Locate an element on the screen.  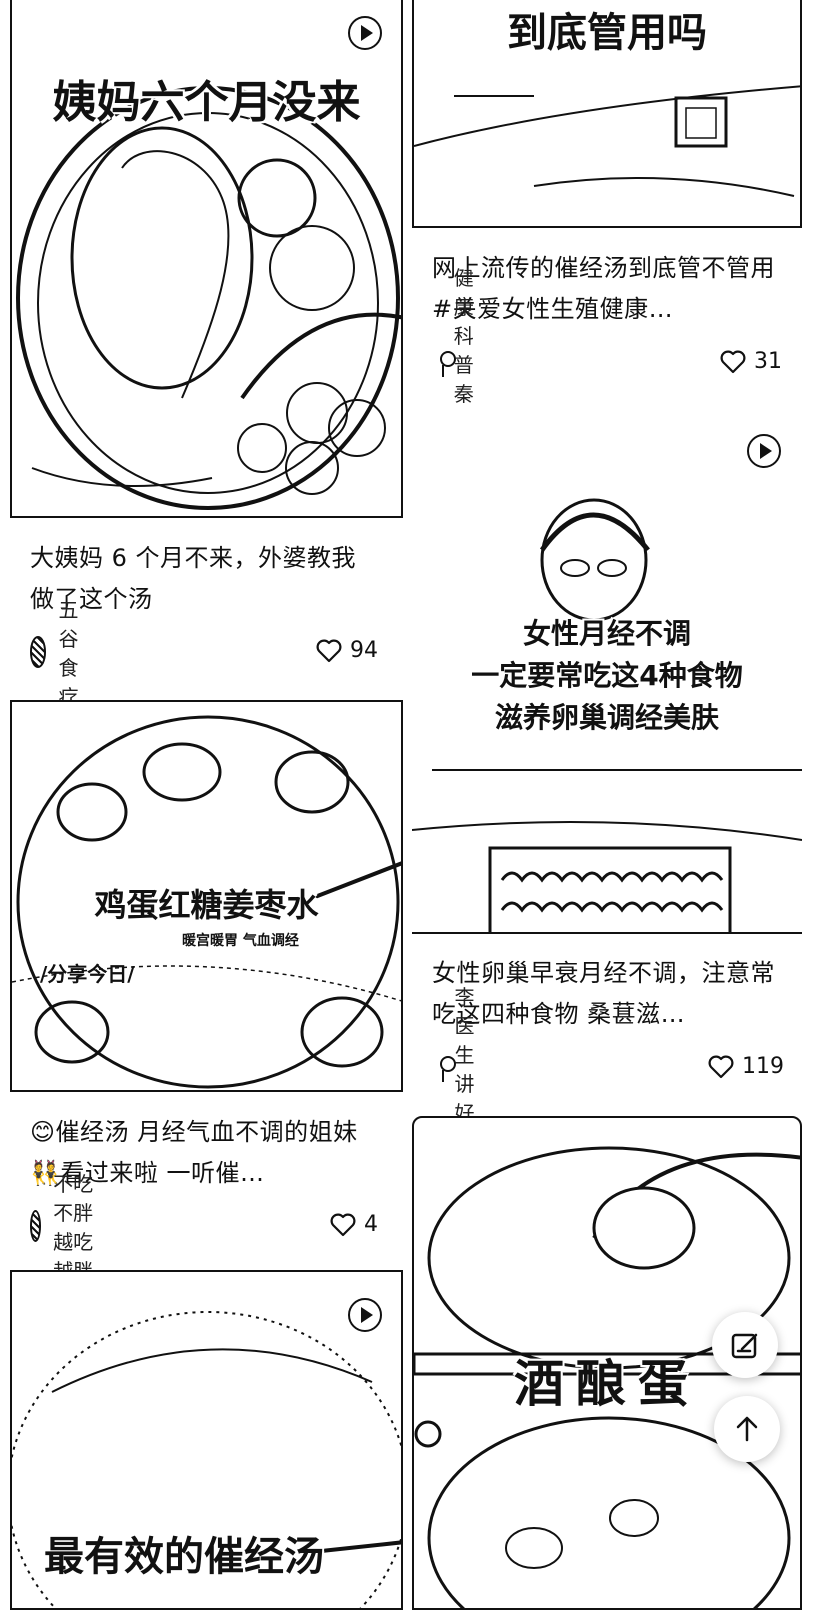
like-count: 31 is located at coordinates (768, 361).